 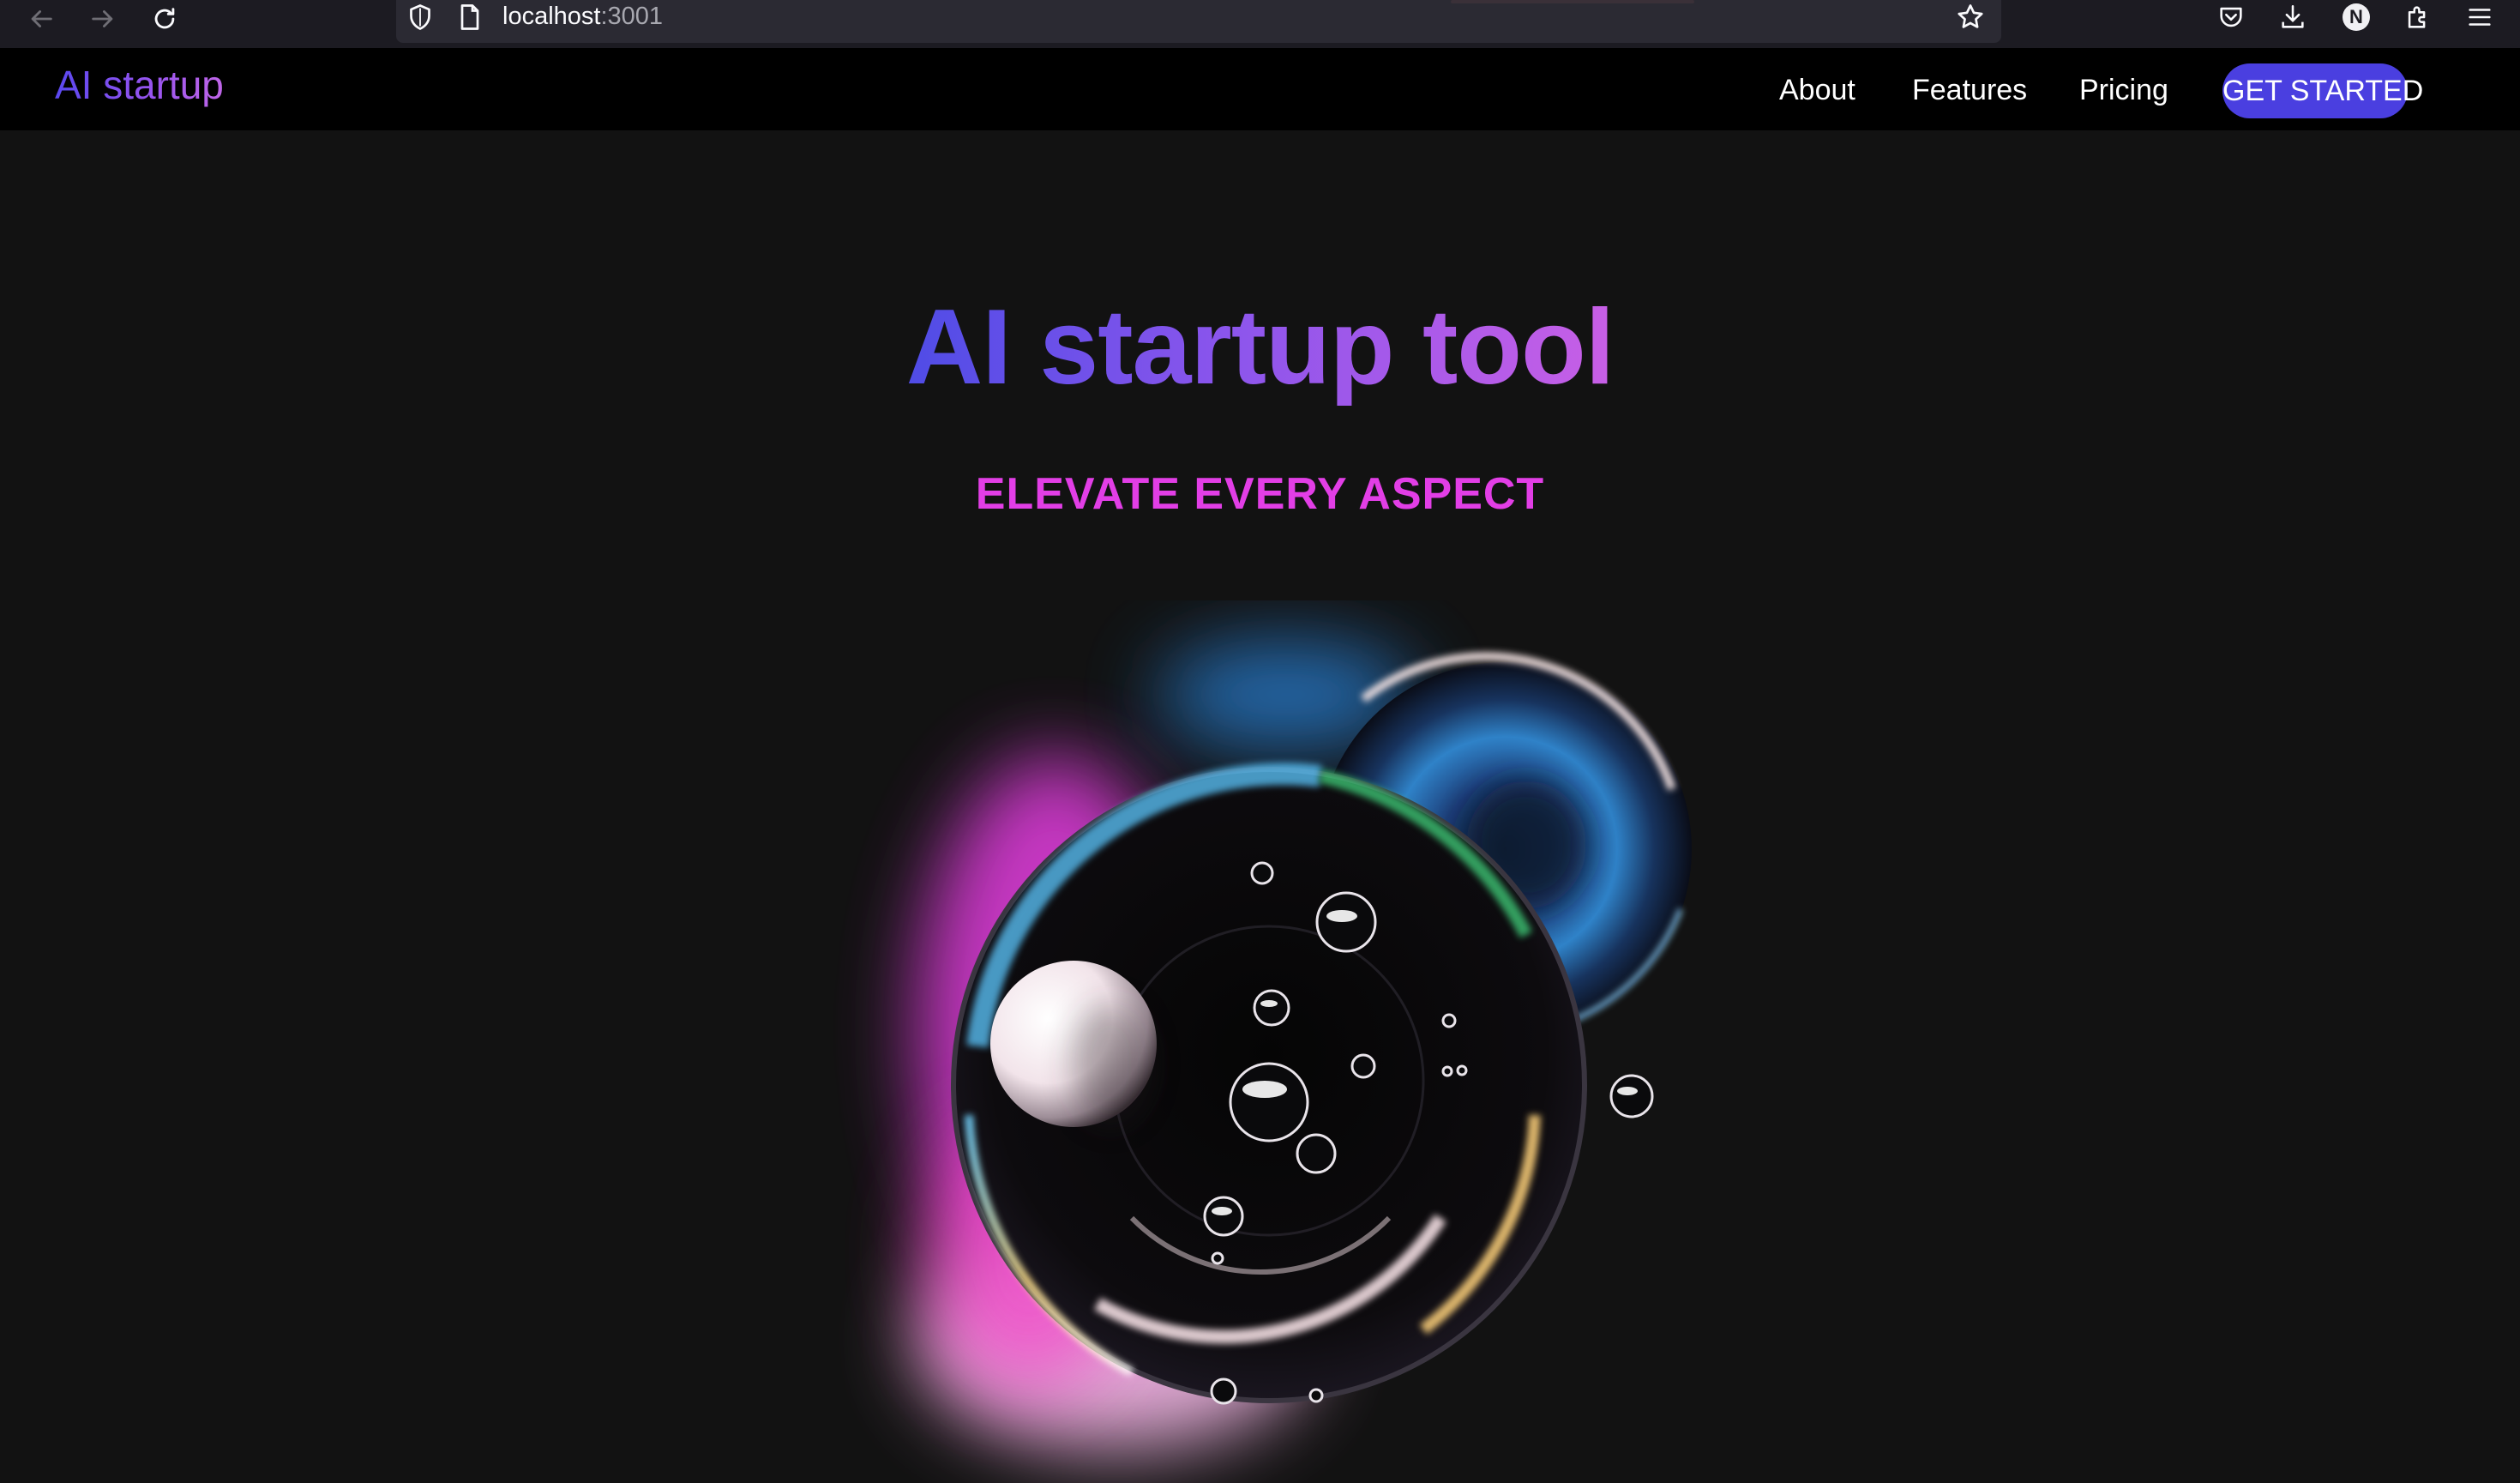 I want to click on url-port: :3001, so click(x=632, y=16).